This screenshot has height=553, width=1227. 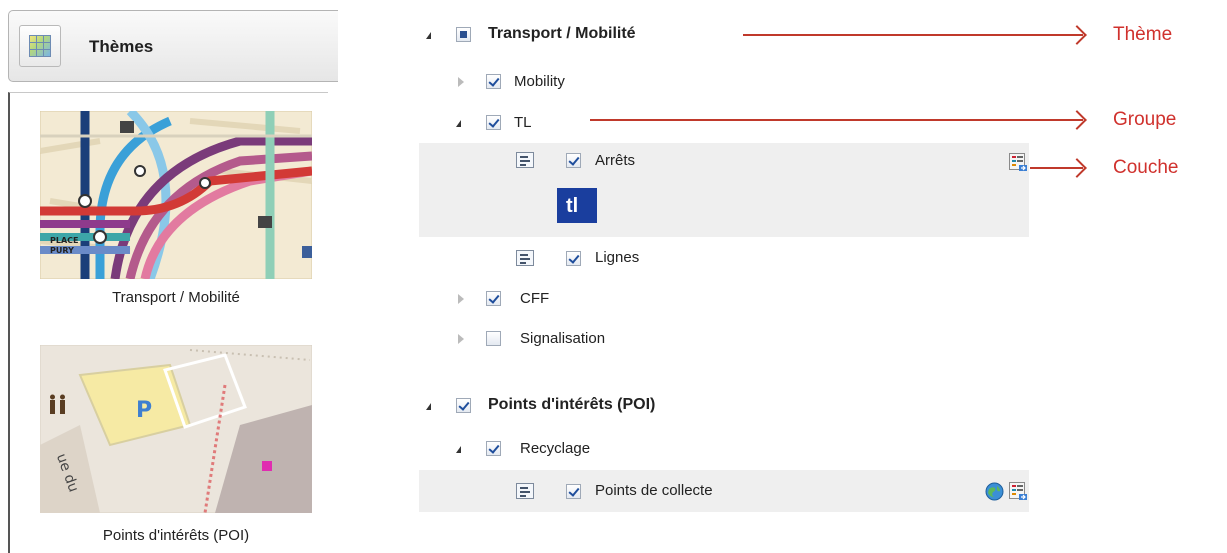 I want to click on annotation-arrow-theme, so click(x=913, y=35).